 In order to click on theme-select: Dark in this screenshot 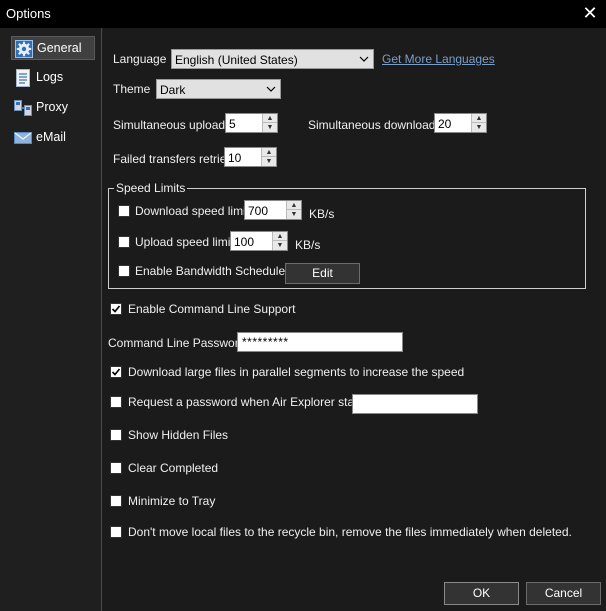, I will do `click(218, 89)`.